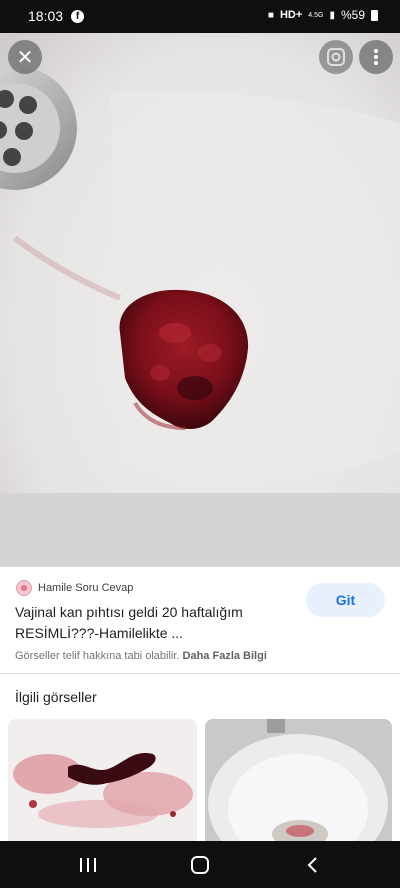 Image resolution: width=400 pixels, height=888 pixels. Describe the element at coordinates (374, 15) in the screenshot. I see `battery-icon` at that location.